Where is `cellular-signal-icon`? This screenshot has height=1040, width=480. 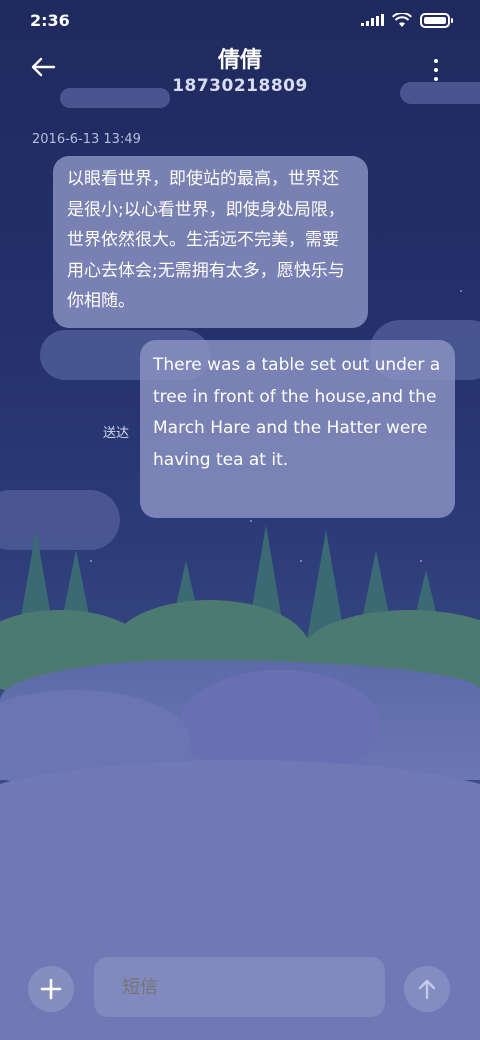
cellular-signal-icon is located at coordinates (372, 20).